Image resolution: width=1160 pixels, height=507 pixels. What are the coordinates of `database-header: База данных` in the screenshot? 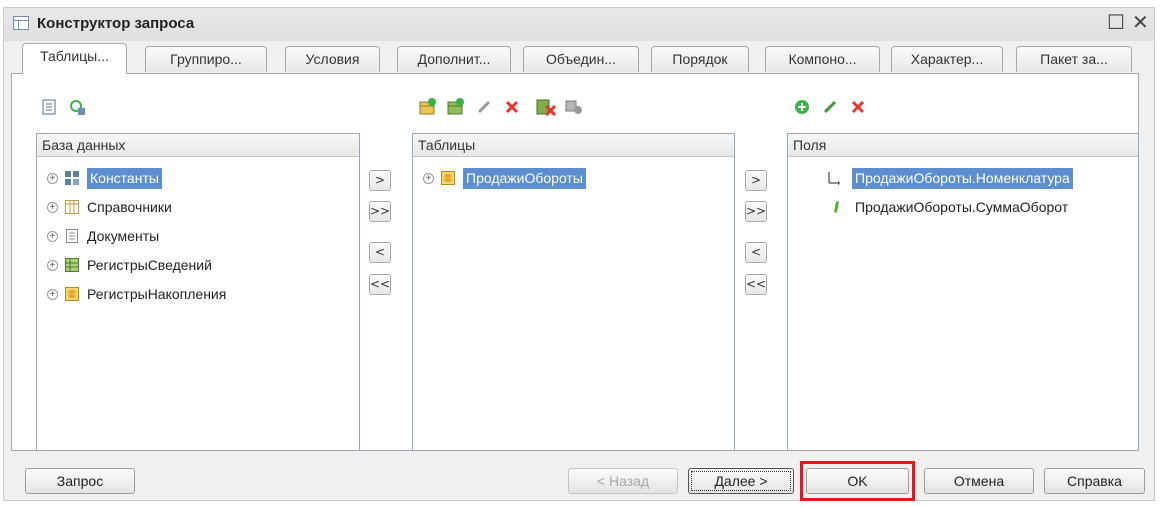 It's located at (198, 145).